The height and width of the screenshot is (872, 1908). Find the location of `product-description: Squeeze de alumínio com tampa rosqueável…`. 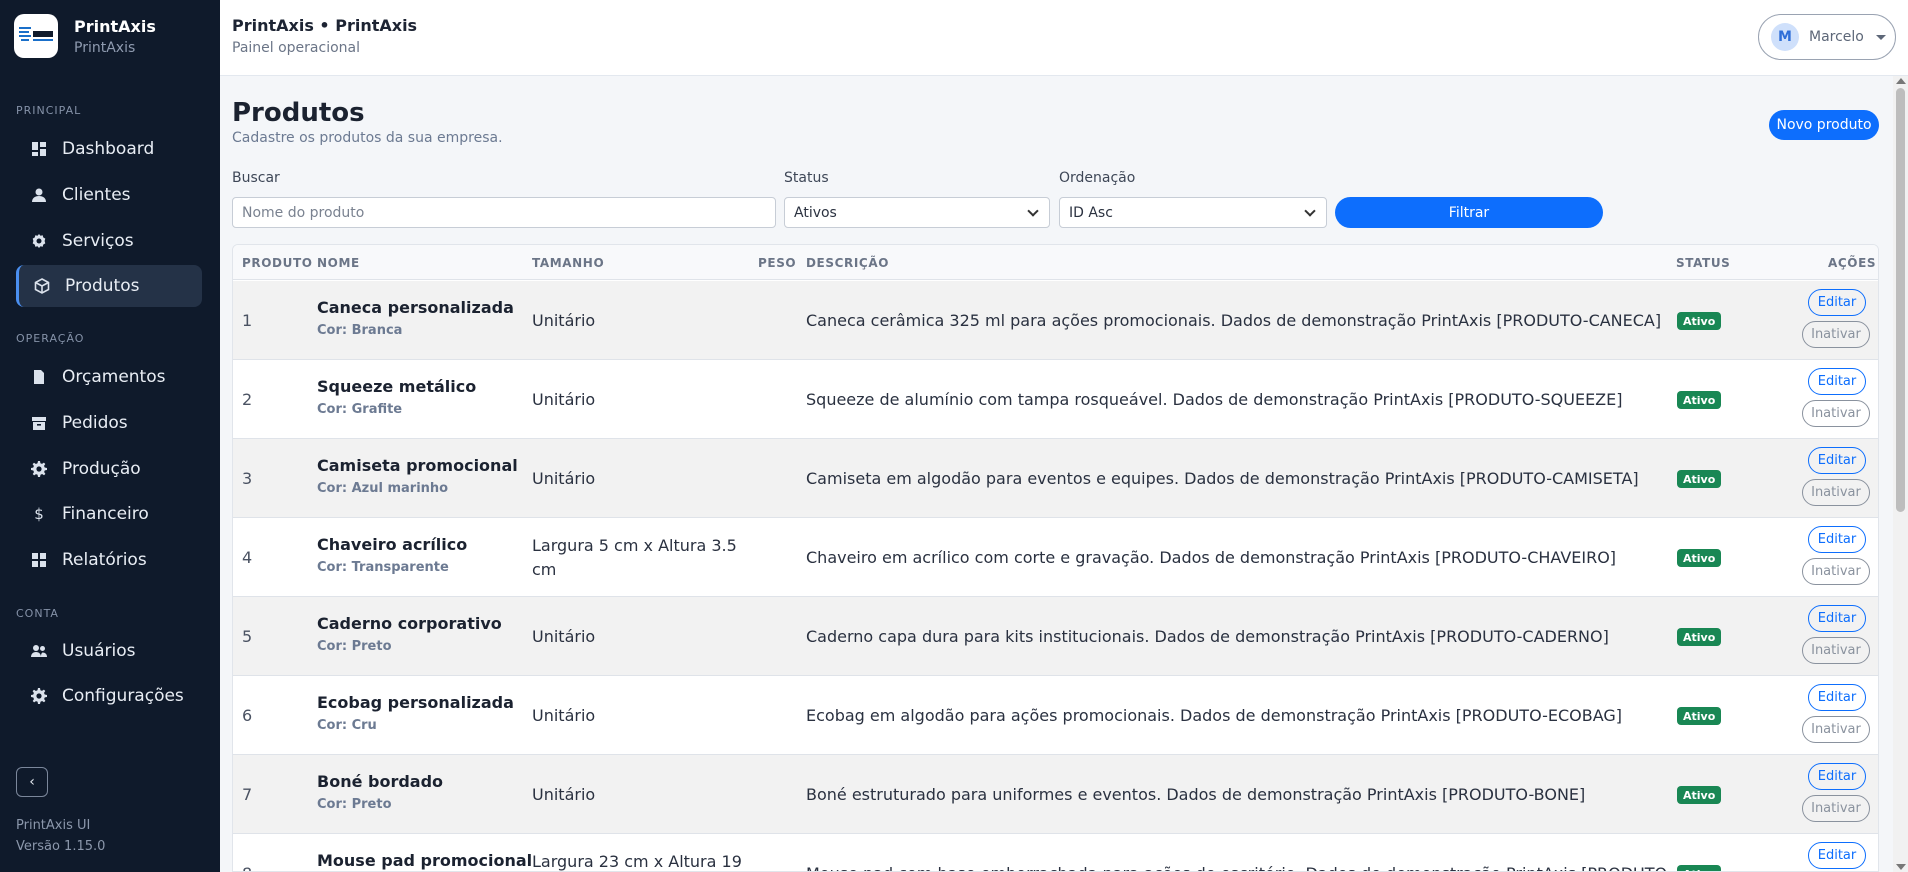

product-description: Squeeze de alumínio com tampa rosqueável… is located at coordinates (1214, 399).